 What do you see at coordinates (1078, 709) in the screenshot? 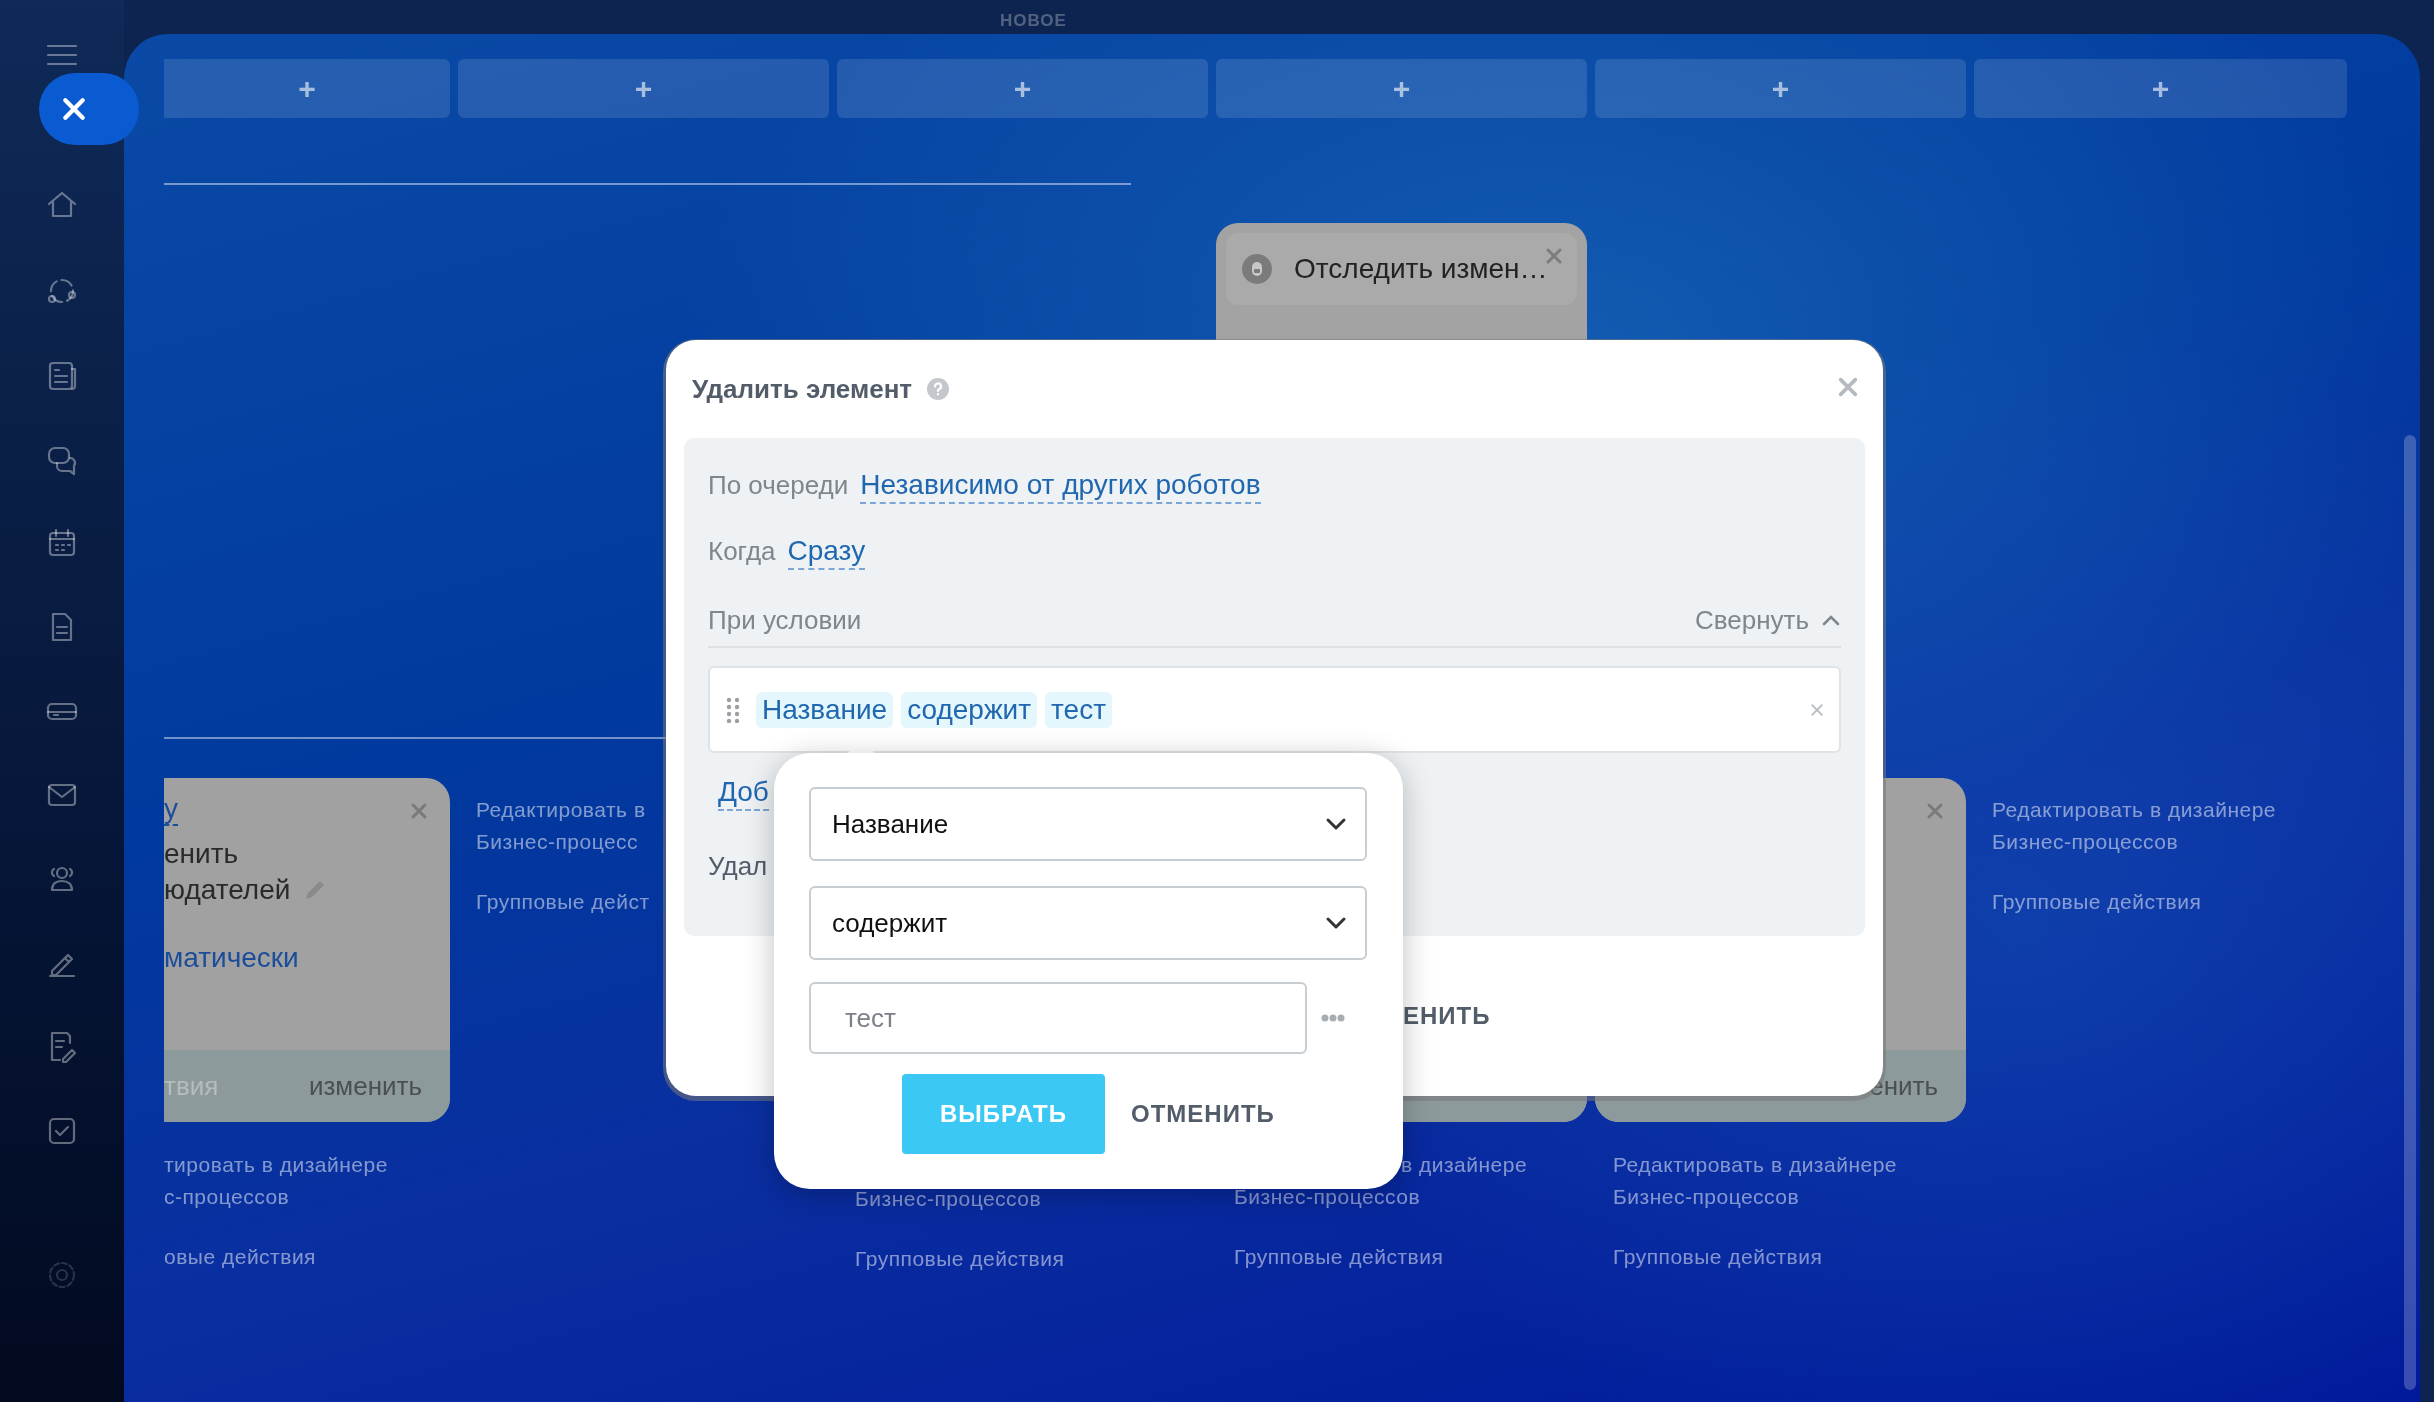
I see `condition-chip: тест` at bounding box center [1078, 709].